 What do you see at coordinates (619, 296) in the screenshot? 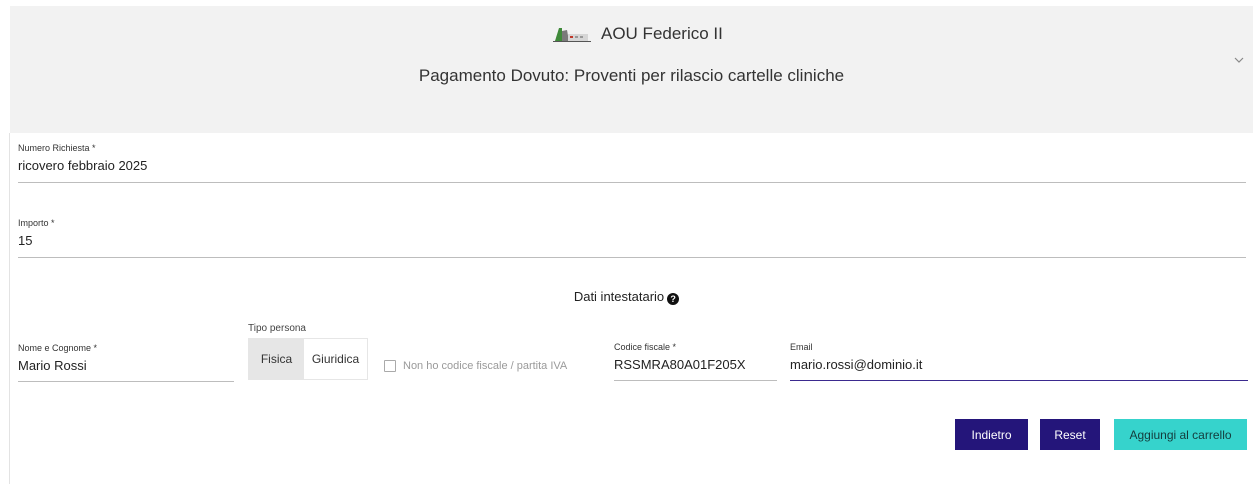
I see `section-title-text: Dati intestatario` at bounding box center [619, 296].